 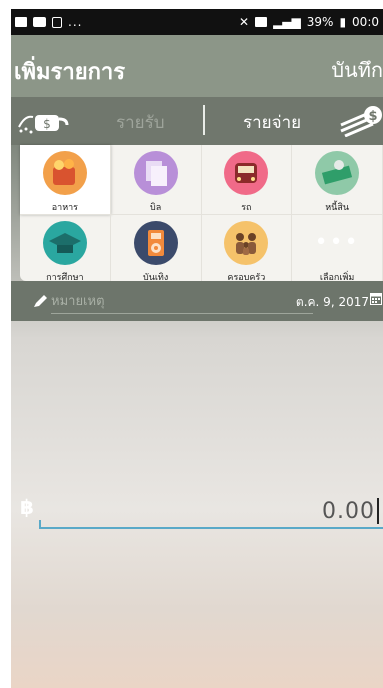 I want to click on tab-income: รายรับ, so click(x=140, y=122).